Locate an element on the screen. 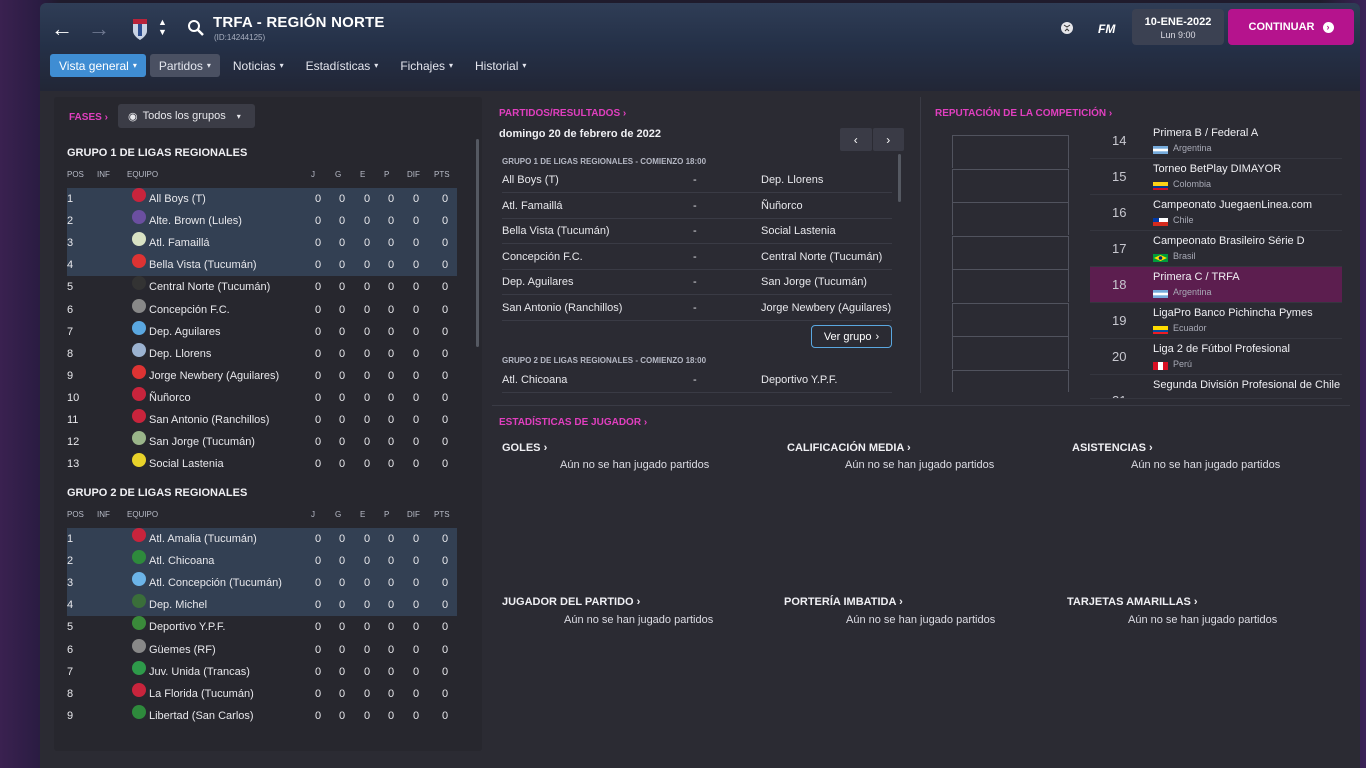  reputation-header: REPUTACIÓN DE LA COMPETICIÓN › is located at coordinates (1023, 113).